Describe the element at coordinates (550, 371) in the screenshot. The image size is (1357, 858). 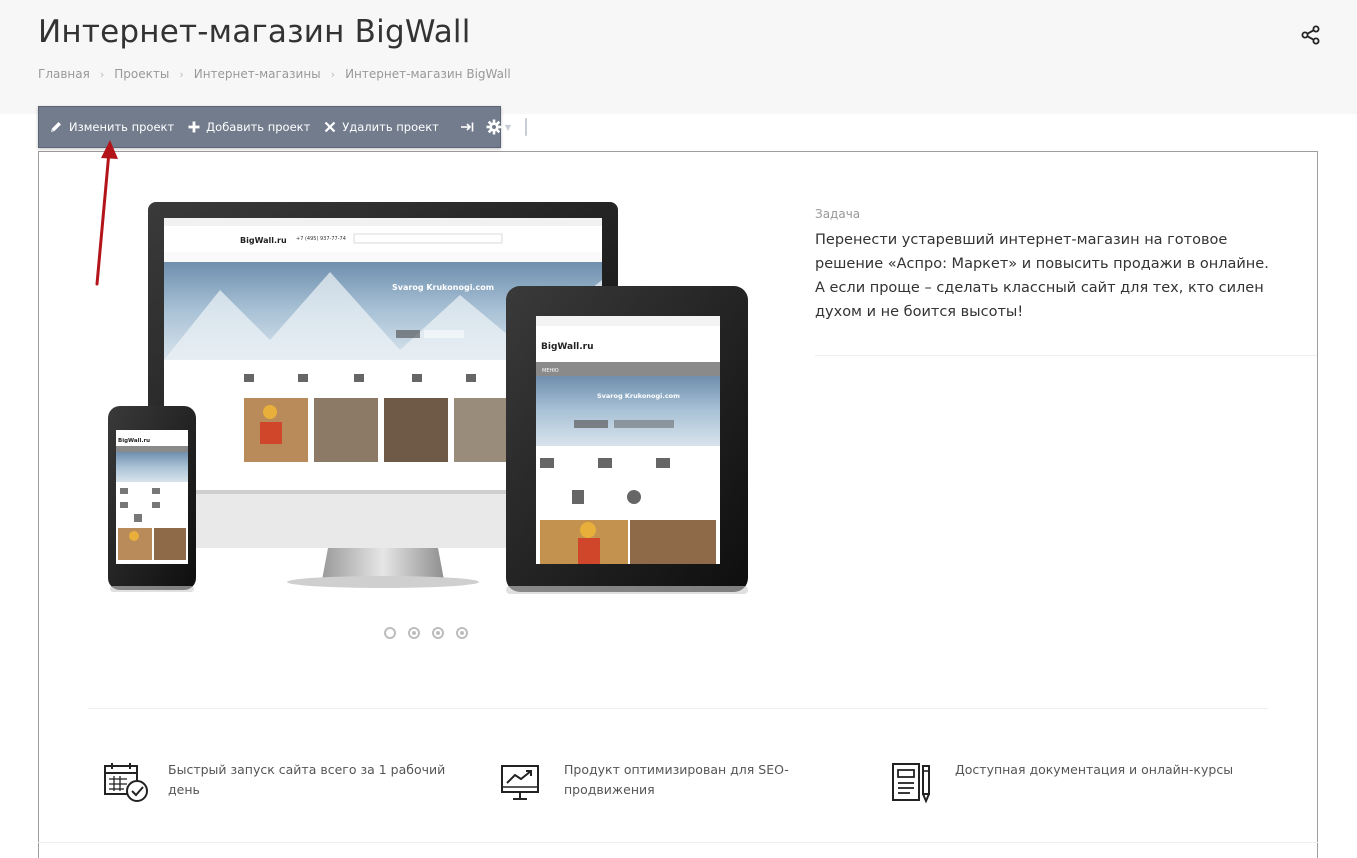
I see `svg-text: МЕНЮ` at that location.